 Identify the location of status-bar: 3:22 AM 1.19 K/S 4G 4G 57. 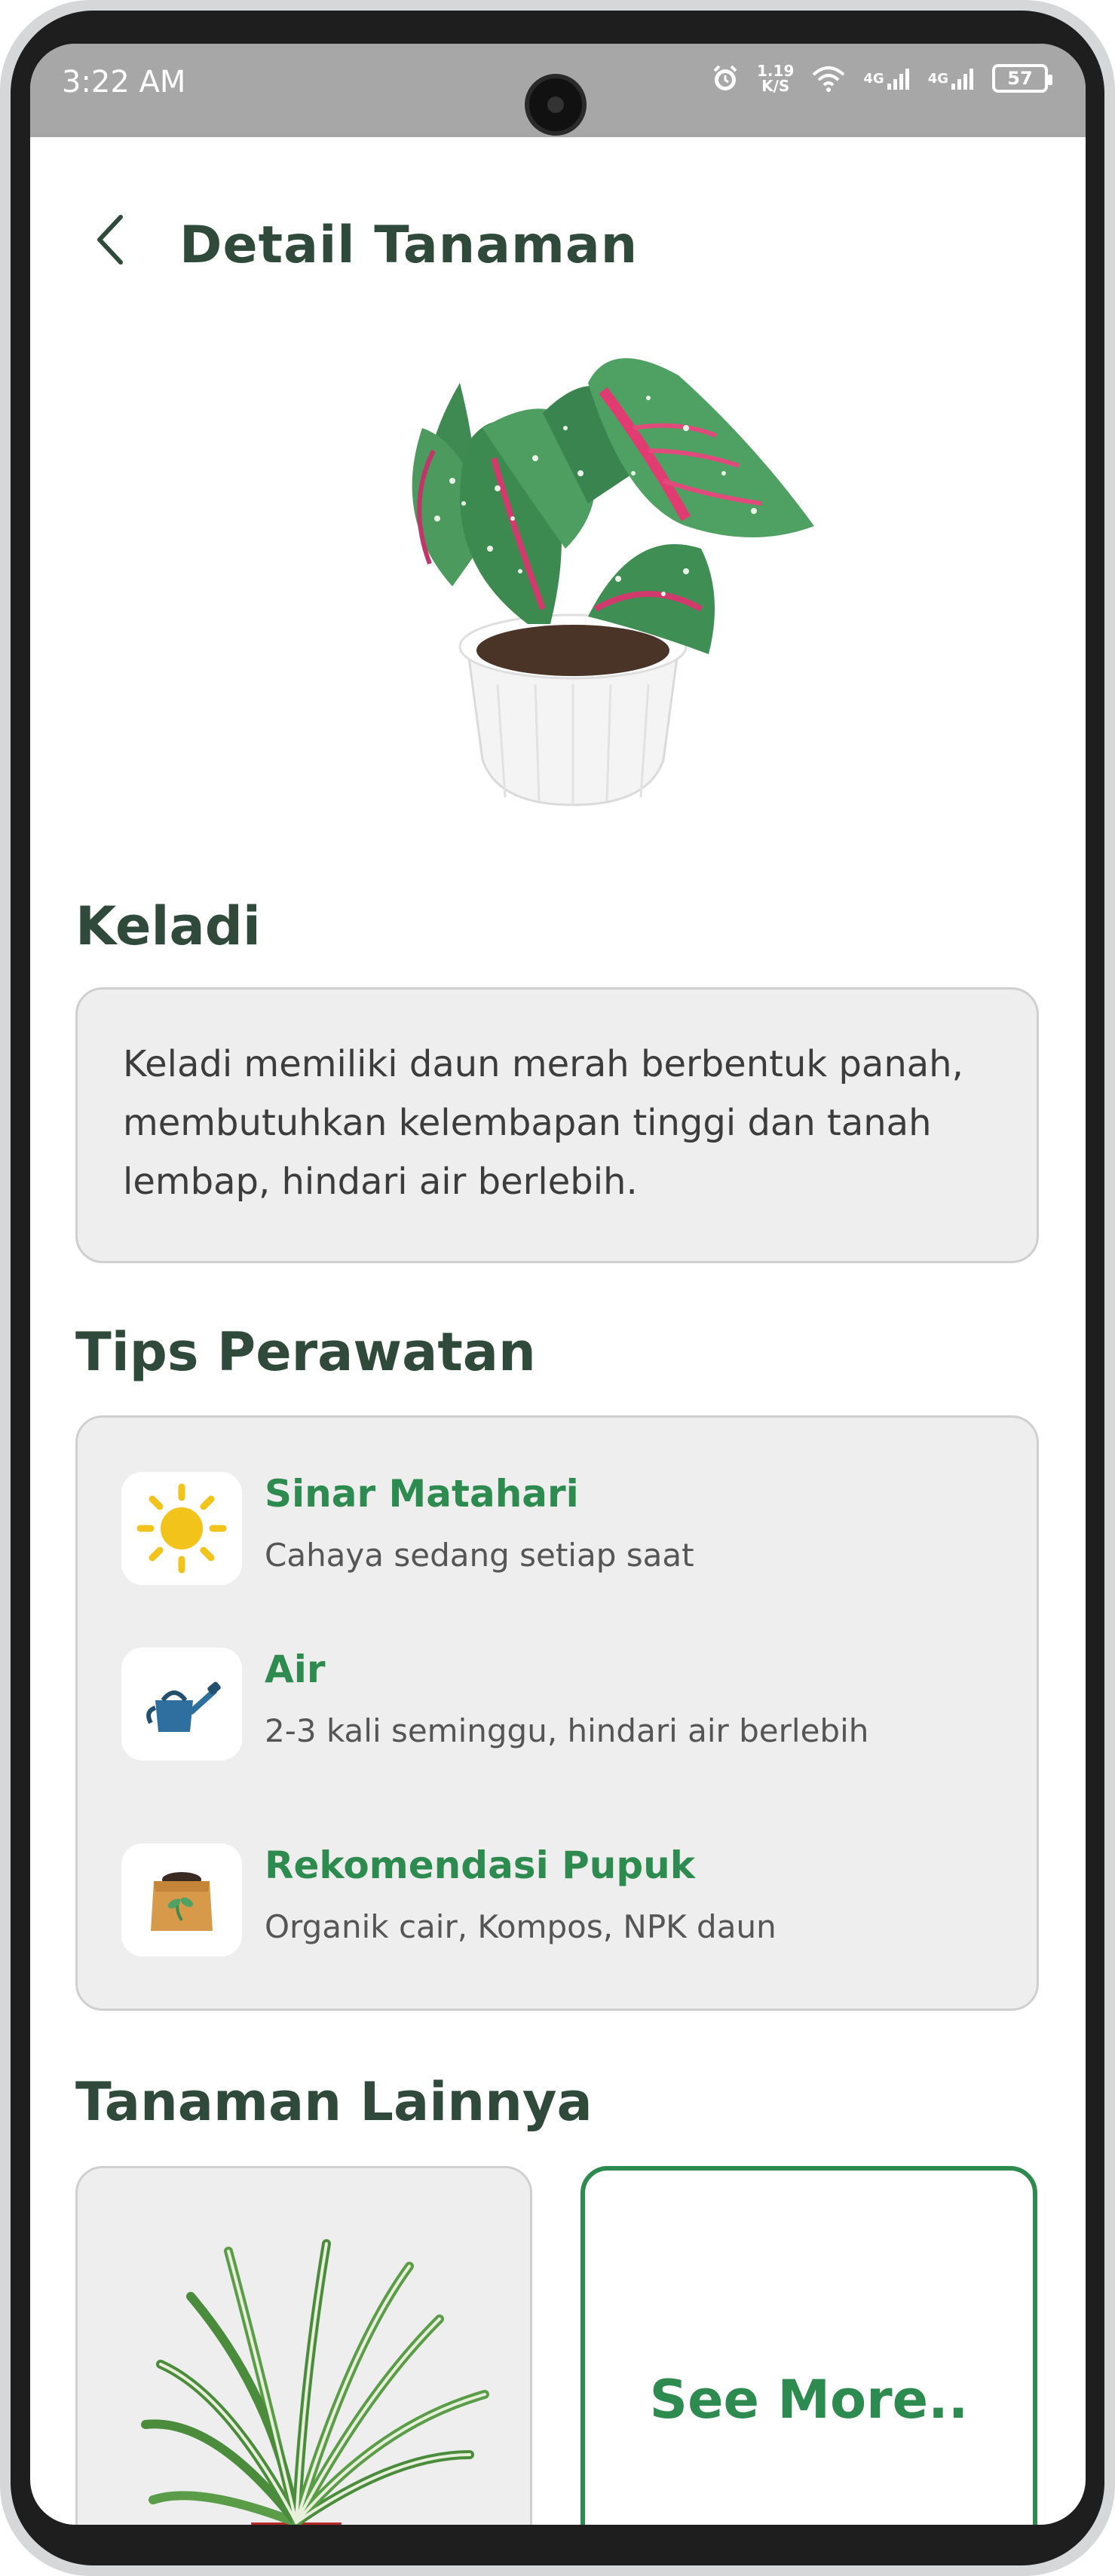
(558, 90).